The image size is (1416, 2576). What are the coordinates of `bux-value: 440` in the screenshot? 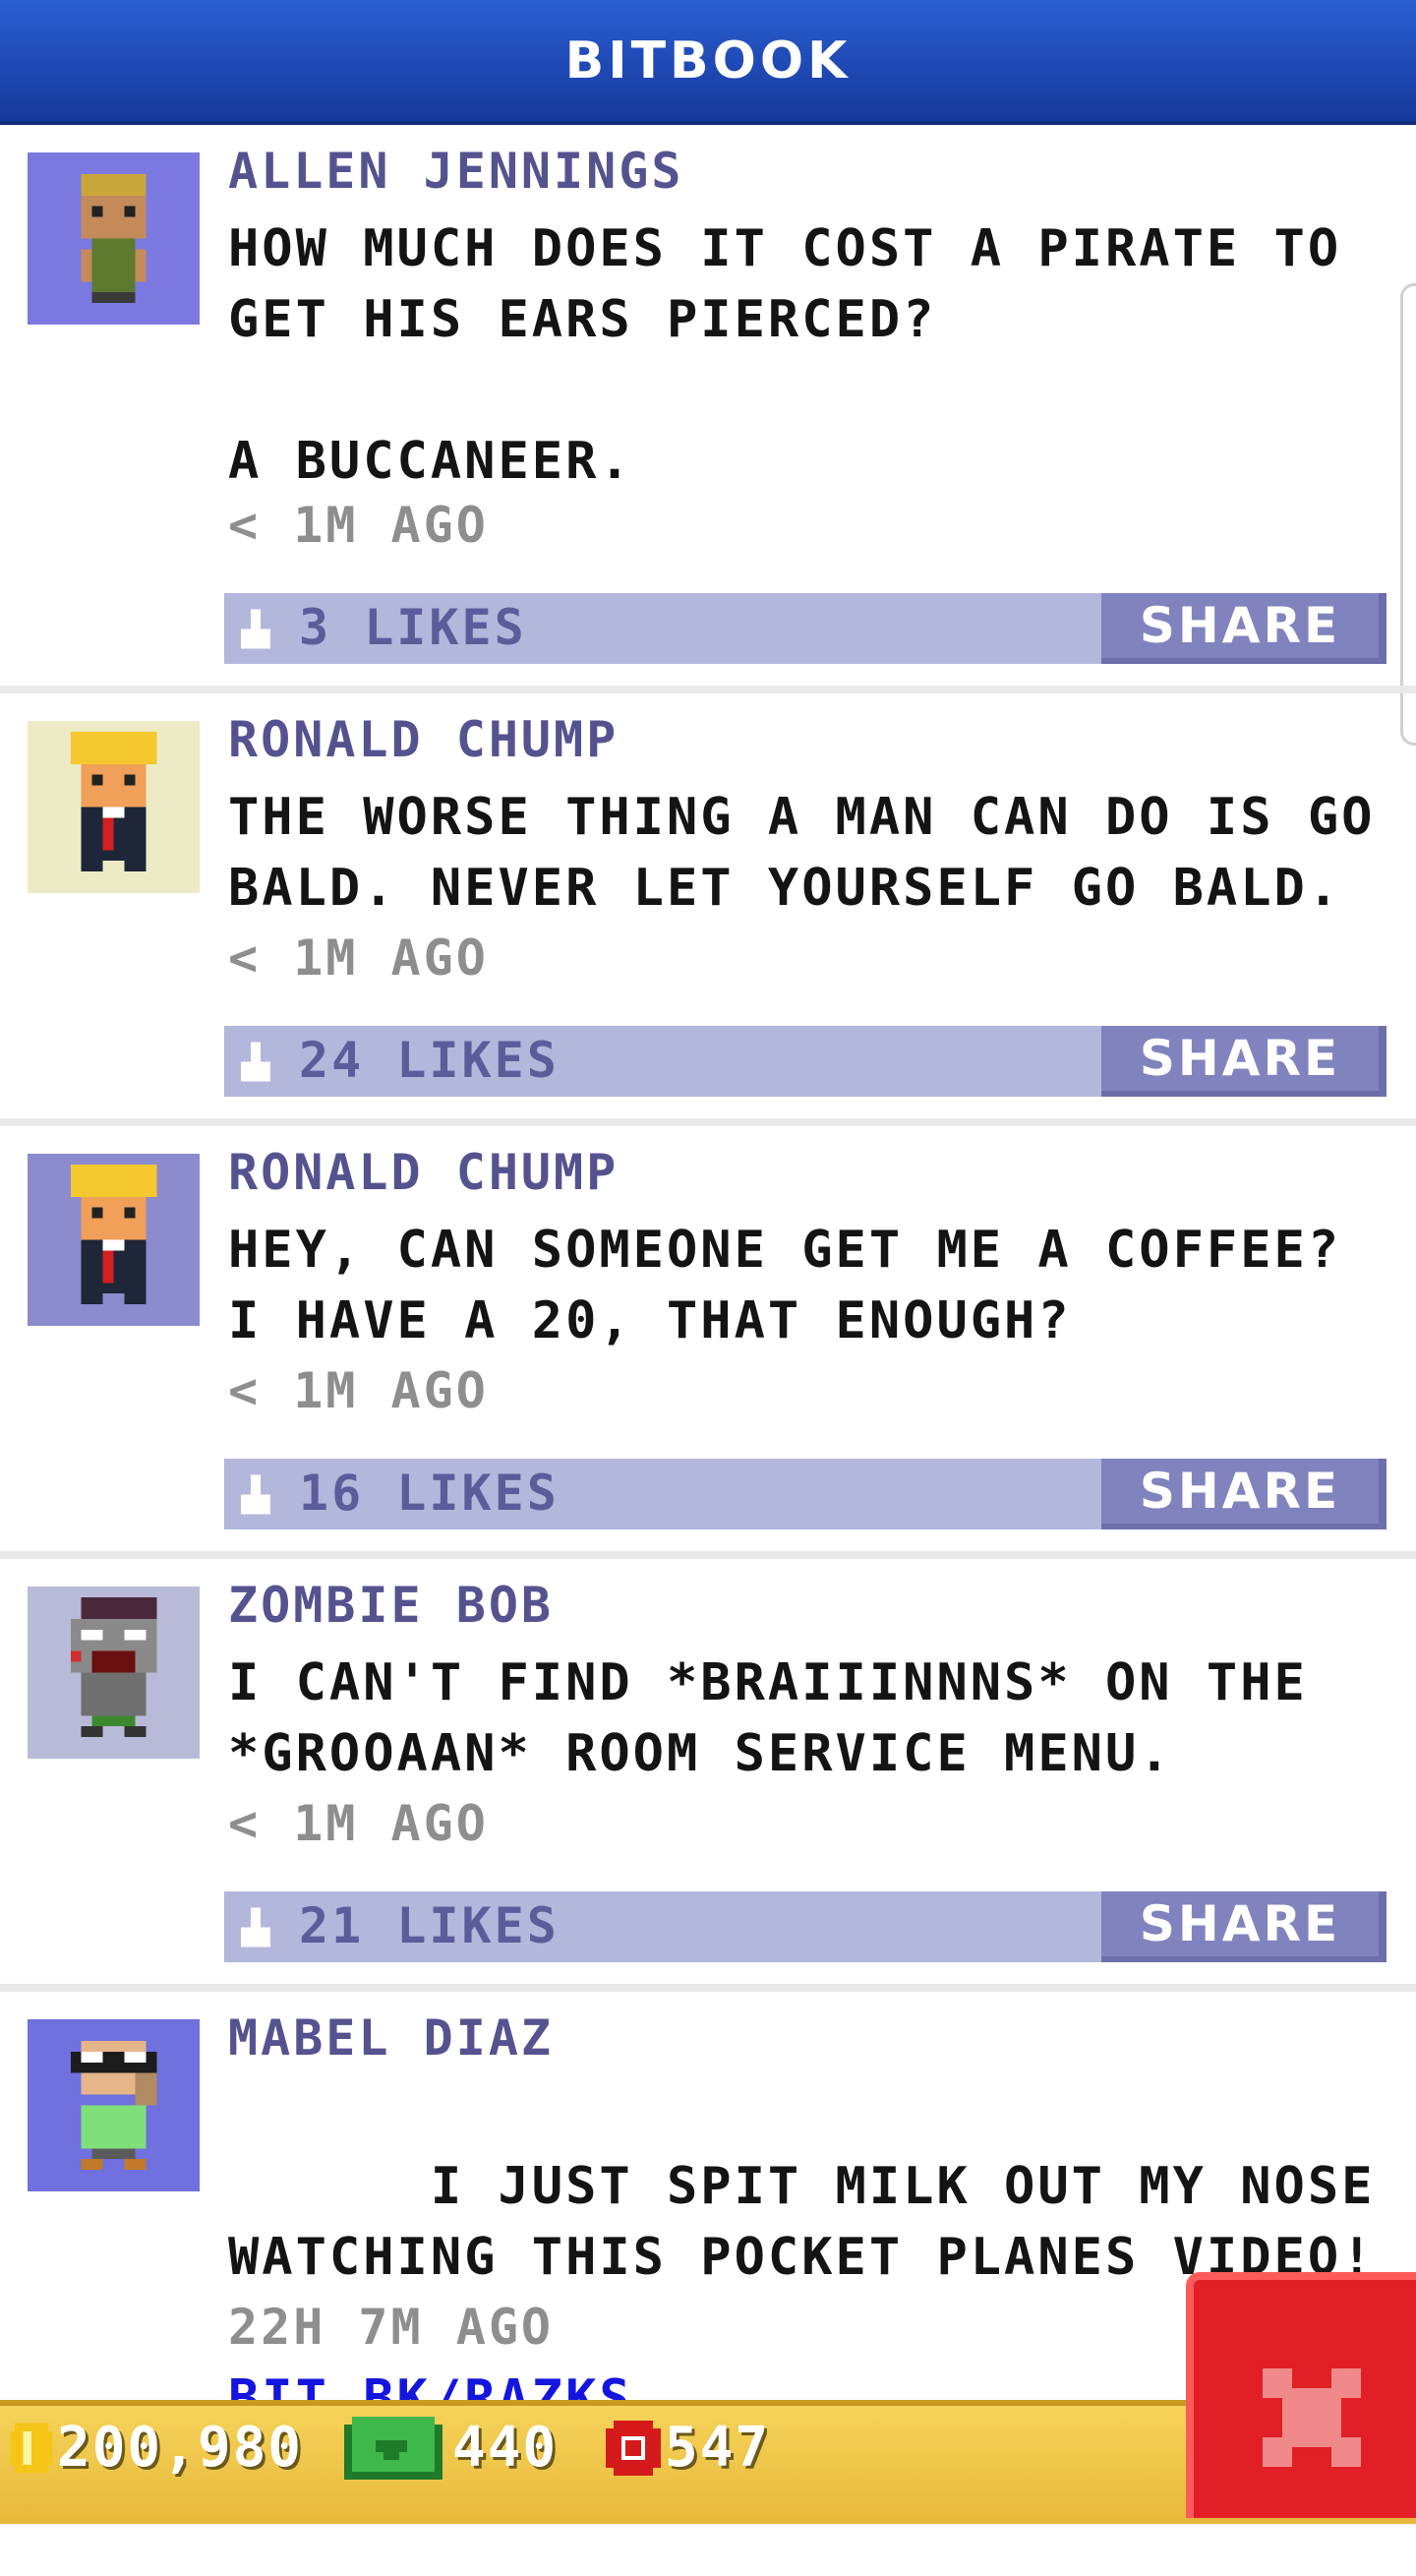 It's located at (505, 2448).